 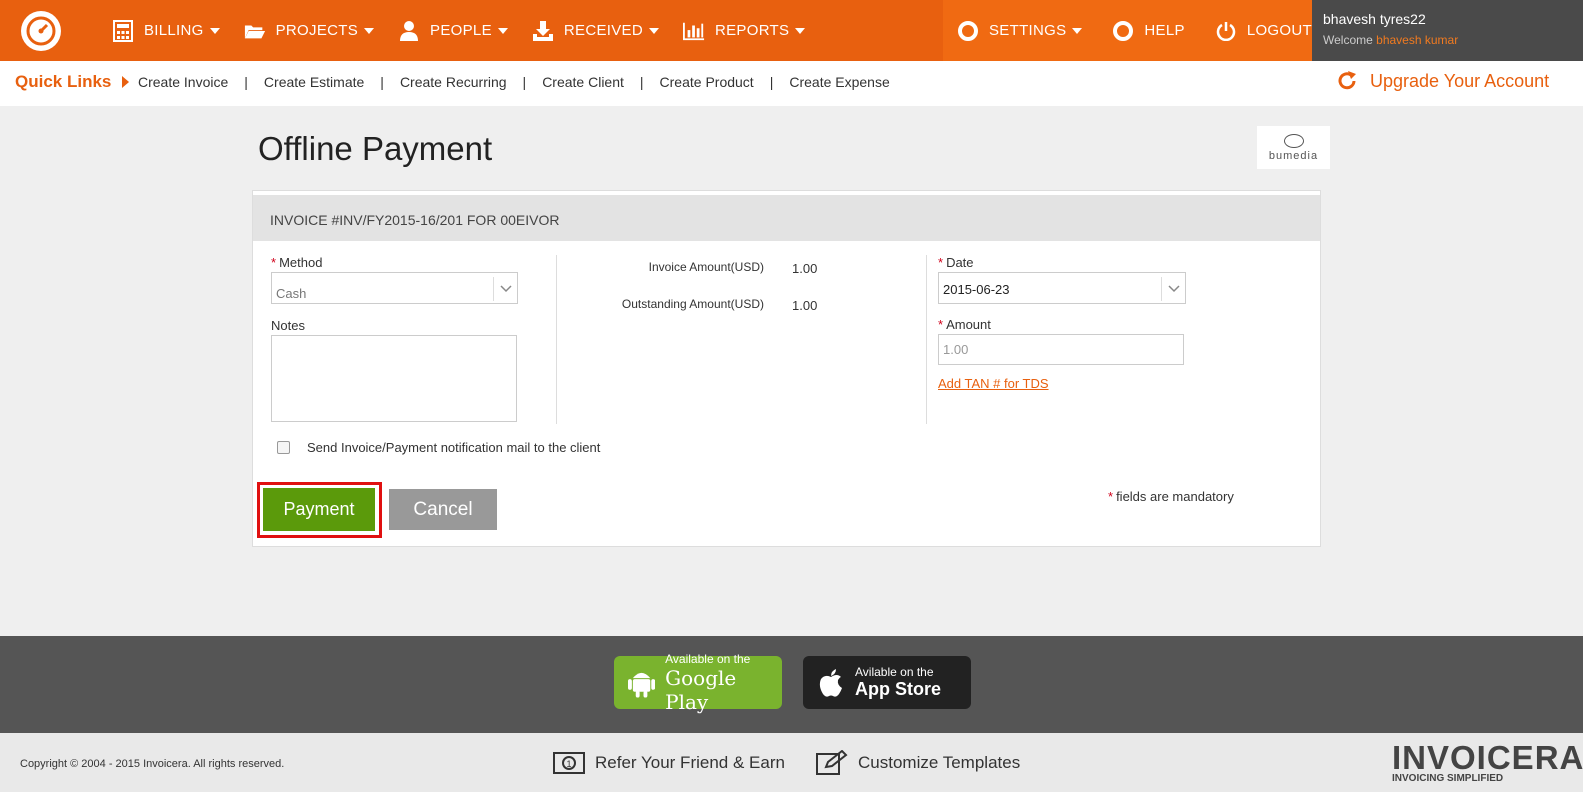 I want to click on app-store-text: Avilable on the App Store, so click(x=898, y=682).